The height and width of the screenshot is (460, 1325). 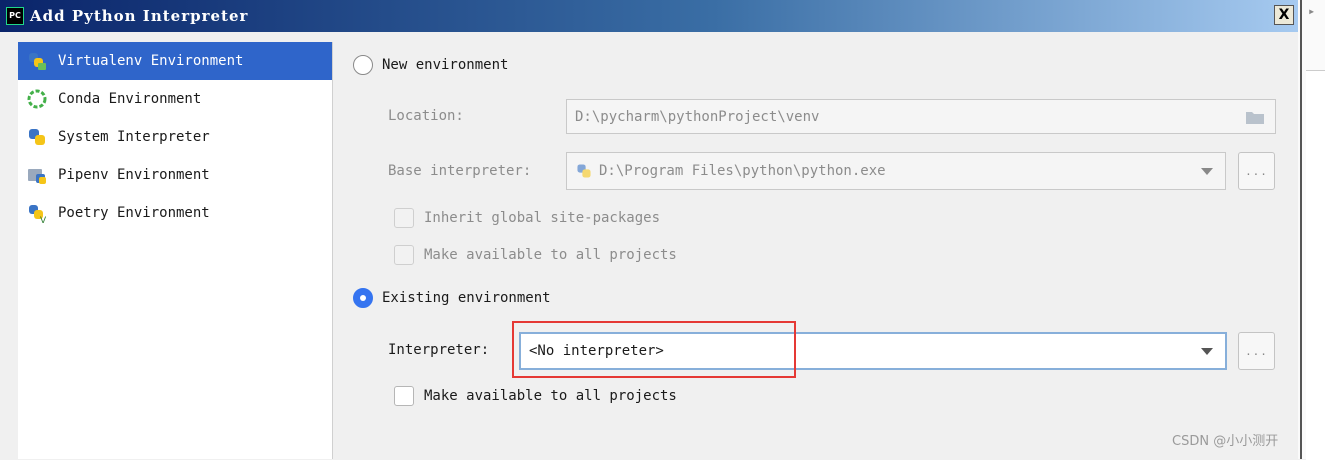 What do you see at coordinates (404, 396) in the screenshot?
I see `existing-make-available-checkbox` at bounding box center [404, 396].